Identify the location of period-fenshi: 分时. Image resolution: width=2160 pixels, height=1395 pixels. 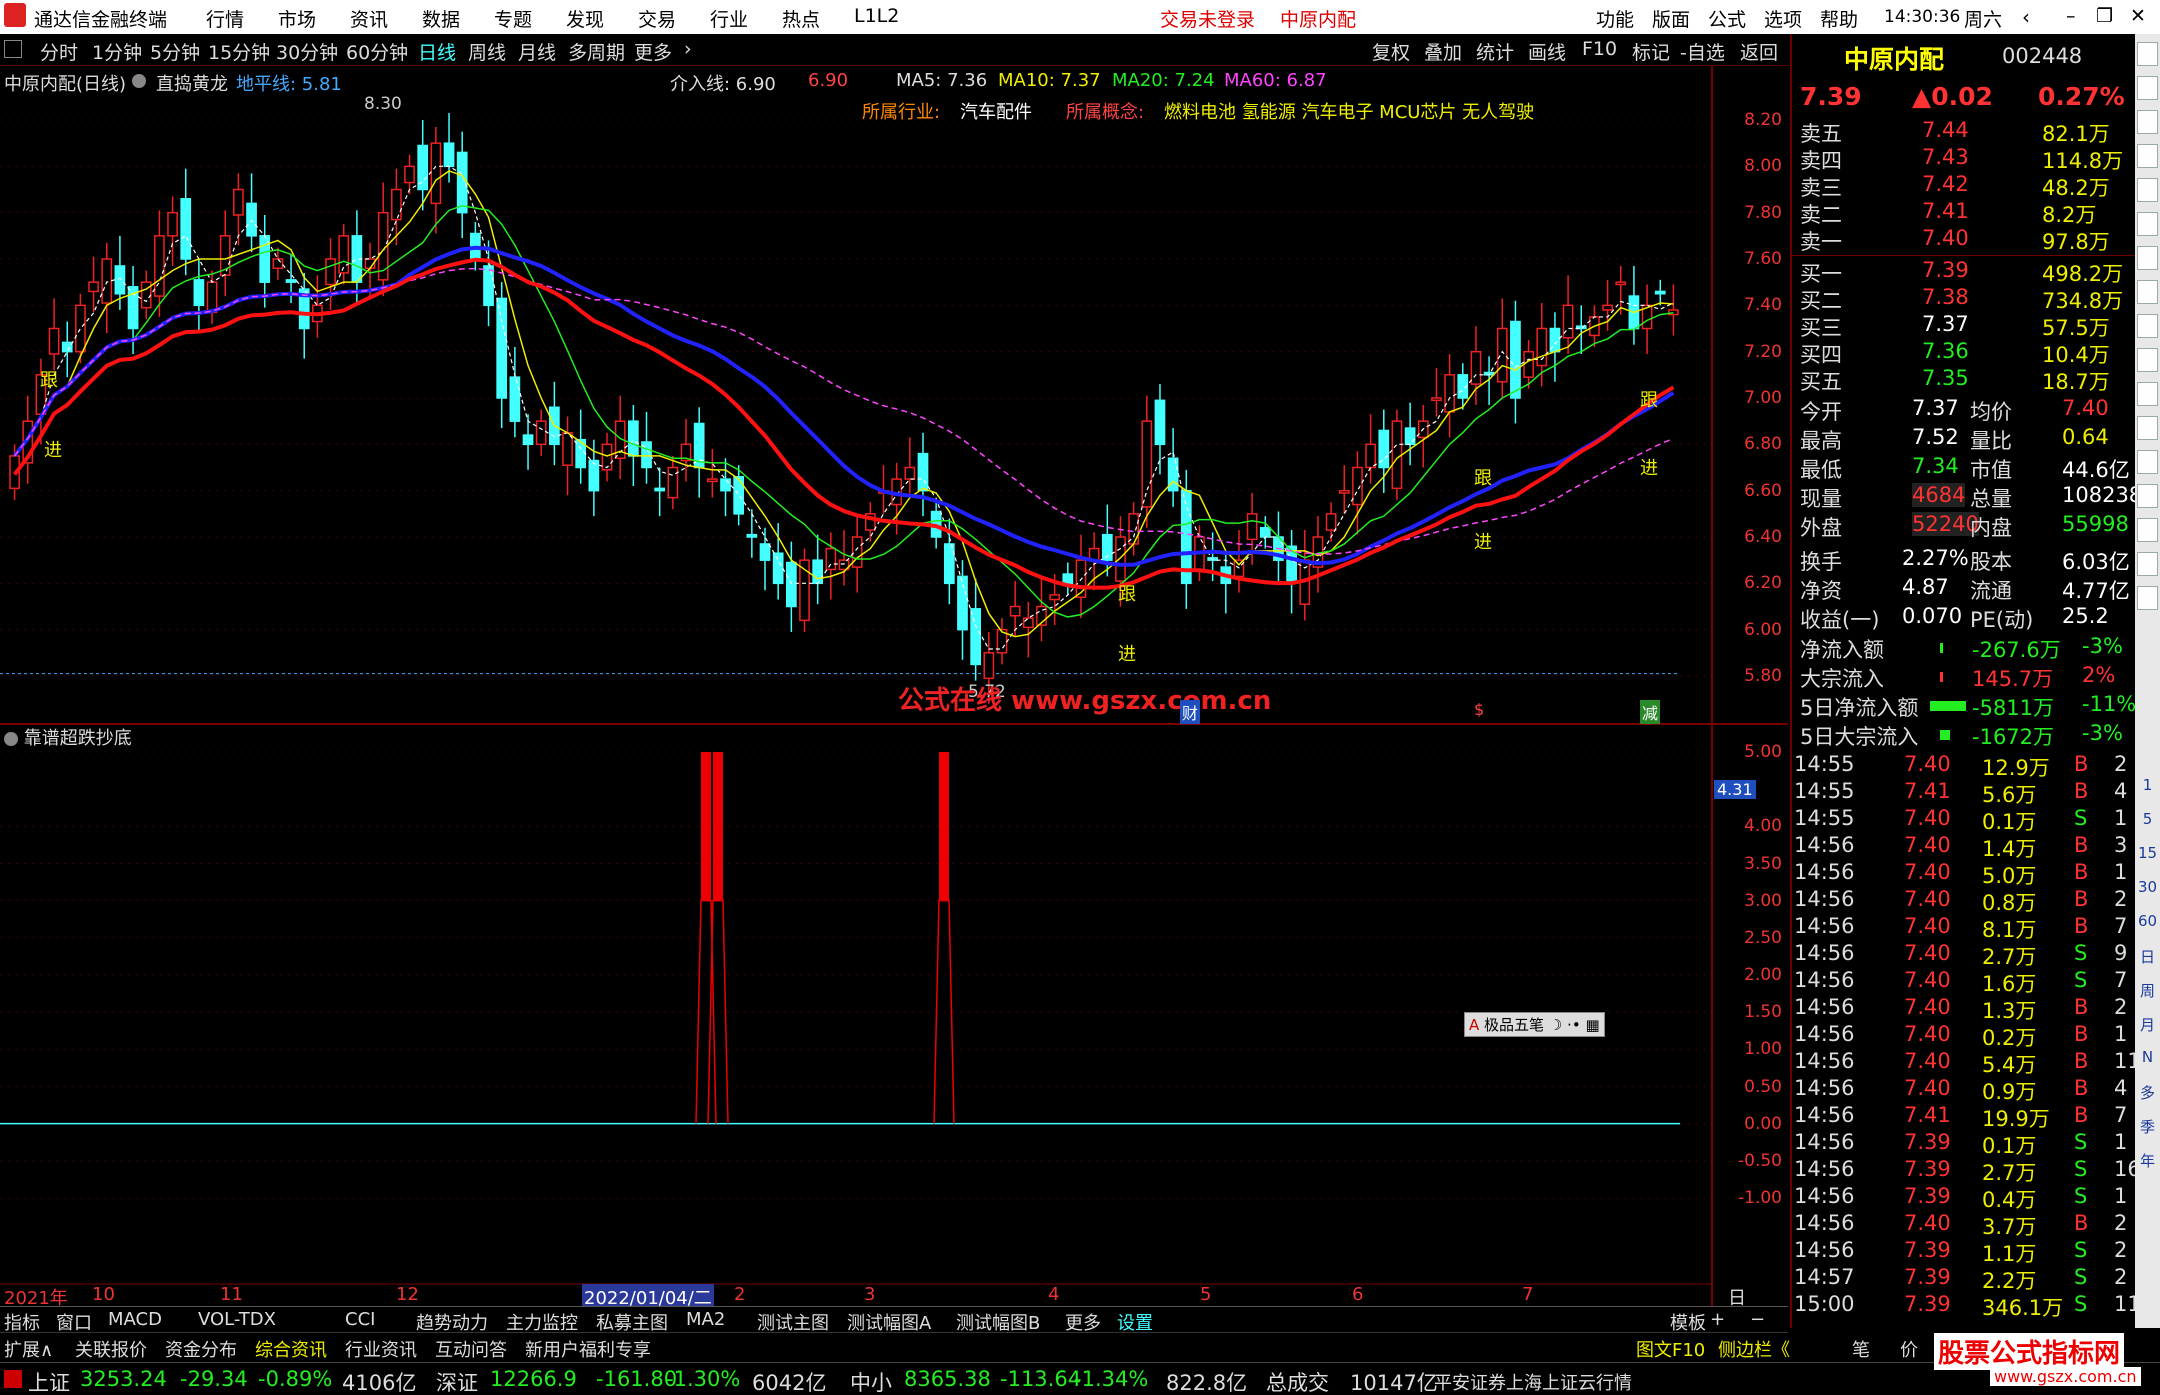
(59, 51).